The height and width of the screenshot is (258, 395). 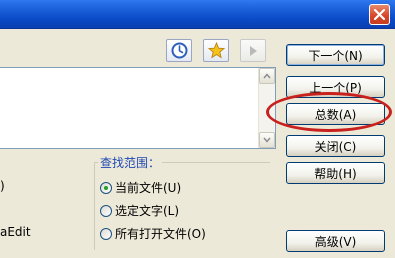 What do you see at coordinates (335, 241) in the screenshot?
I see `advanced-button: 高级(V)` at bounding box center [335, 241].